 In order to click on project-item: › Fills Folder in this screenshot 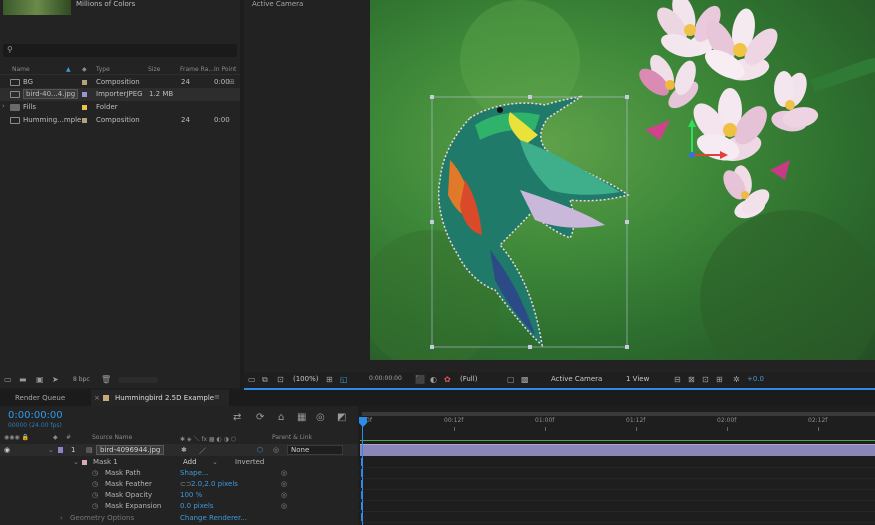, I will do `click(120, 107)`.